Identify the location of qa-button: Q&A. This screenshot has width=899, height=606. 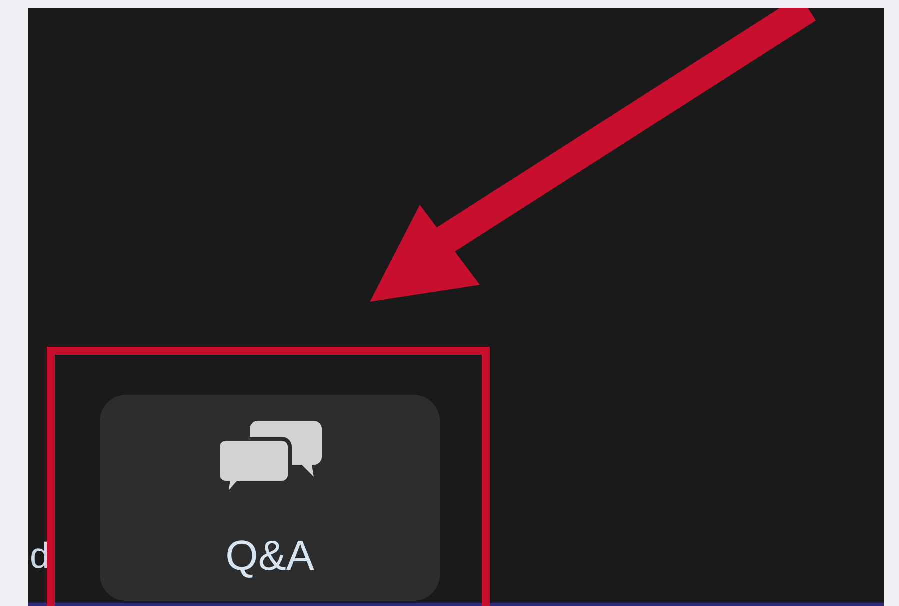
(270, 498).